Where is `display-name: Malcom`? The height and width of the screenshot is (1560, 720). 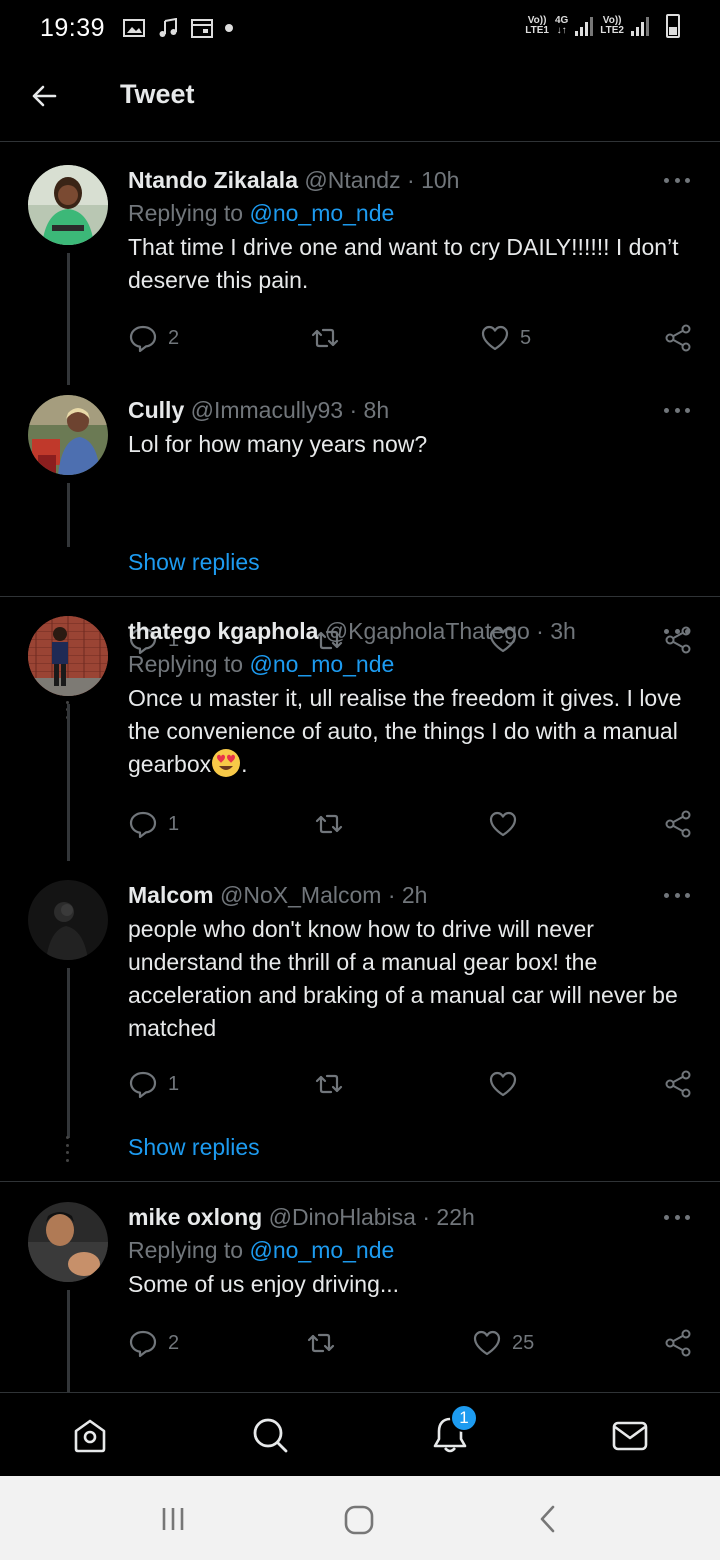 display-name: Malcom is located at coordinates (171, 895).